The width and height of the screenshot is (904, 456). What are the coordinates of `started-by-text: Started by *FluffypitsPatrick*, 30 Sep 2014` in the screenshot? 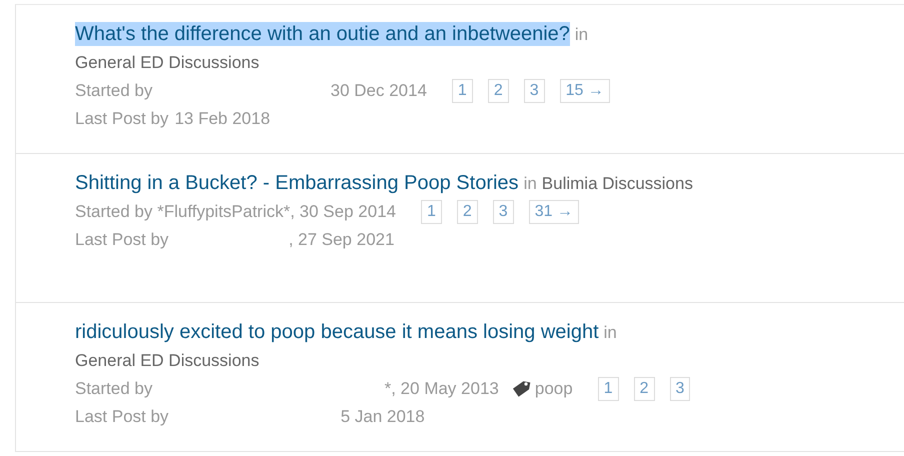 It's located at (235, 212).